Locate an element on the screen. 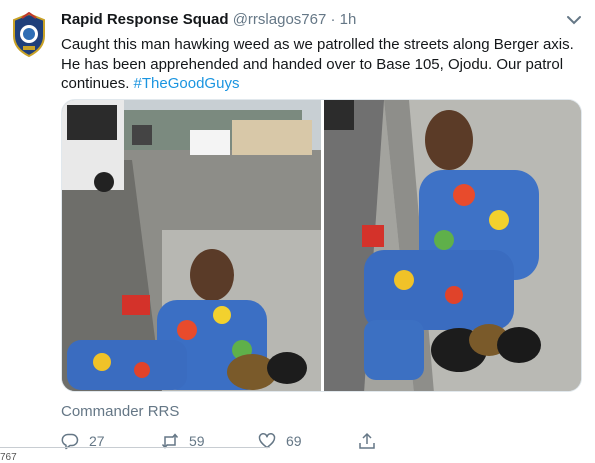 This screenshot has height=463, width=595. share-icon is located at coordinates (367, 440).